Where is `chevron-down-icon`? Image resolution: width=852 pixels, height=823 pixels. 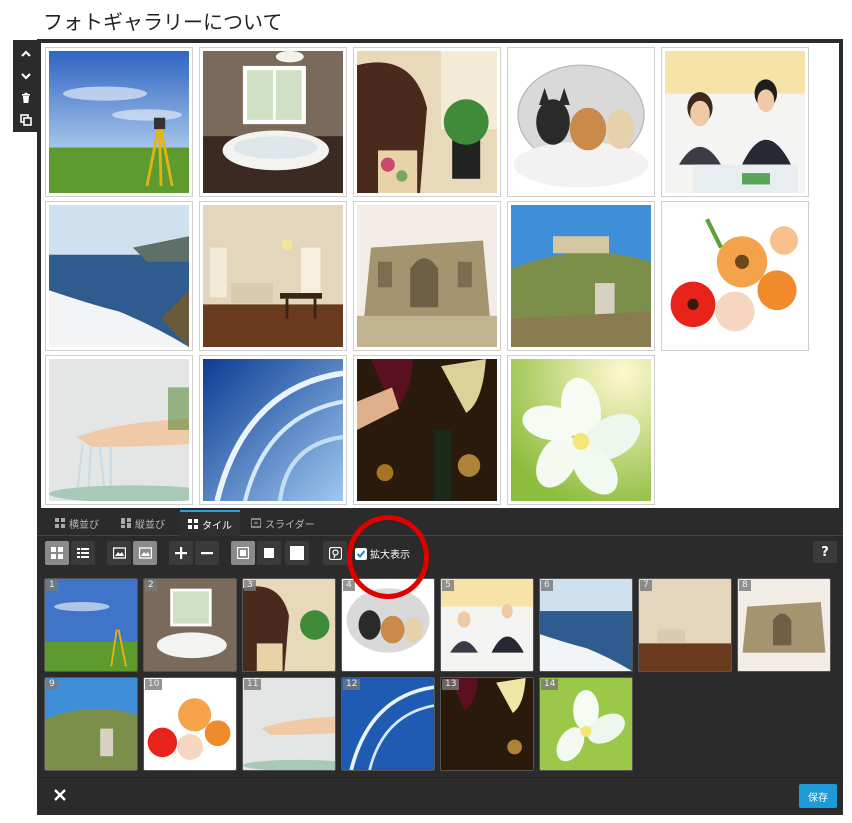 chevron-down-icon is located at coordinates (26, 76).